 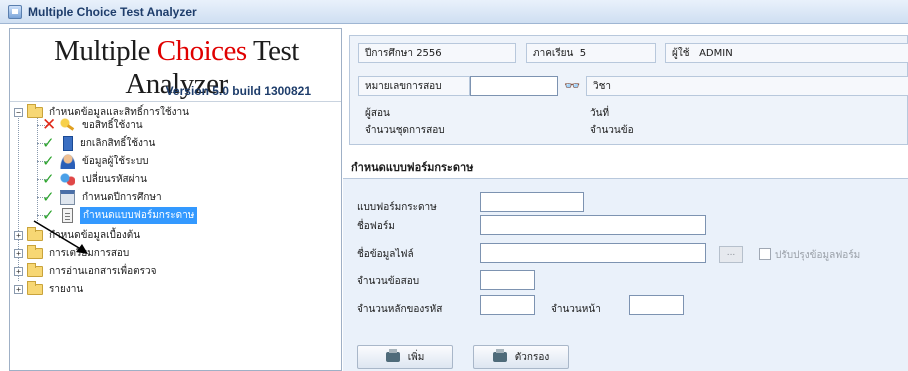 What do you see at coordinates (532, 357) in the screenshot?
I see `filter-button-label: ตัวกรอง` at bounding box center [532, 357].